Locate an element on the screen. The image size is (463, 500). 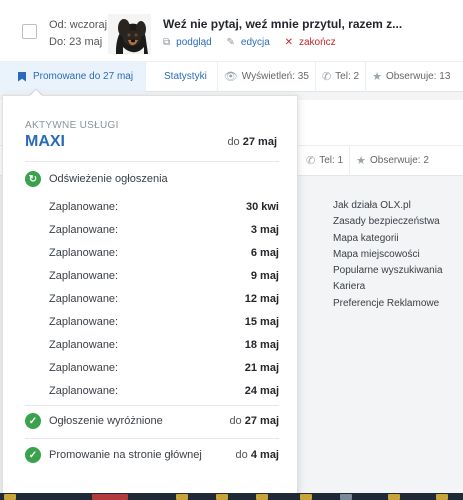
phone-stat-2: ✆ Tel: 1 is located at coordinates (325, 160).